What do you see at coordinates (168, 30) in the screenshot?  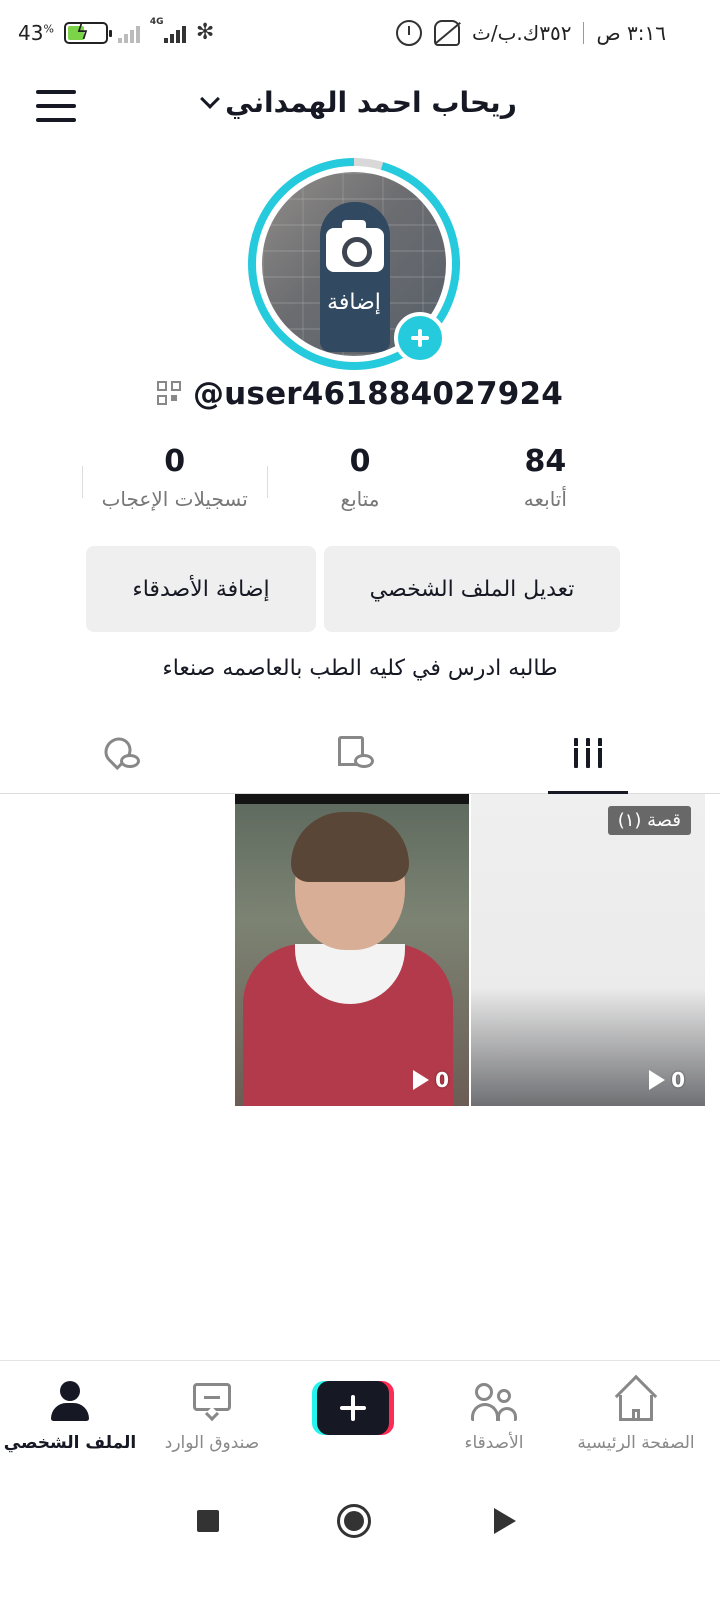 I see `signal-icon-4g: 4G` at bounding box center [168, 30].